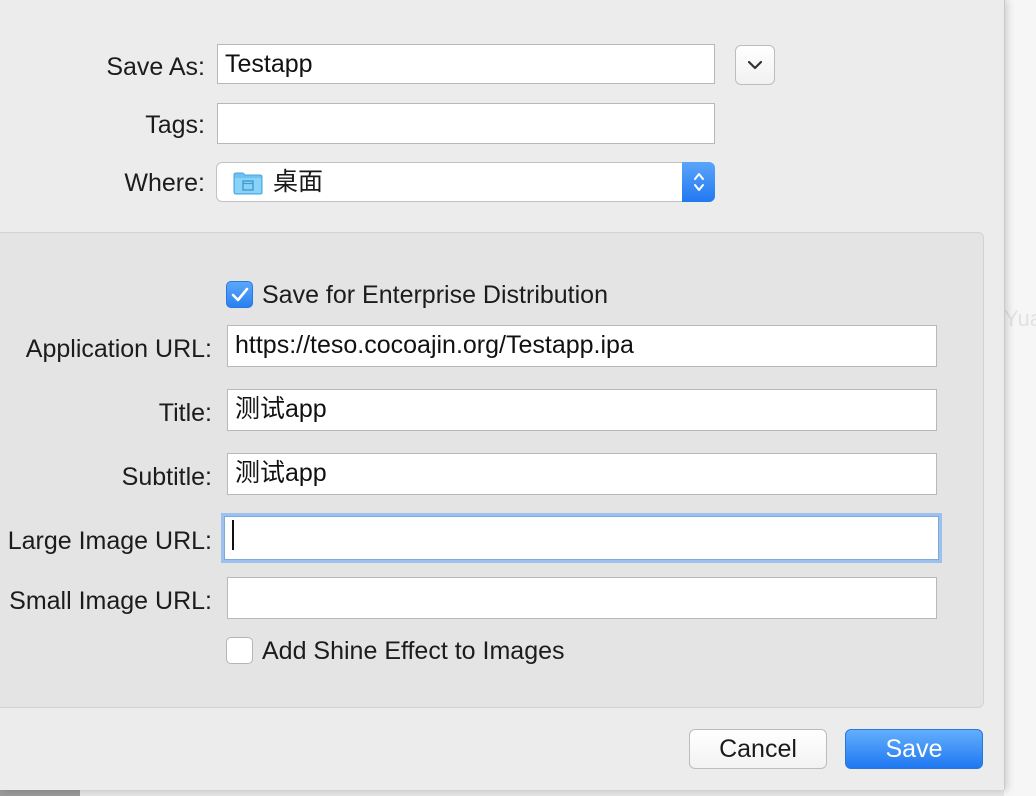  What do you see at coordinates (465, 182) in the screenshot?
I see `where-popup-button: 桌面` at bounding box center [465, 182].